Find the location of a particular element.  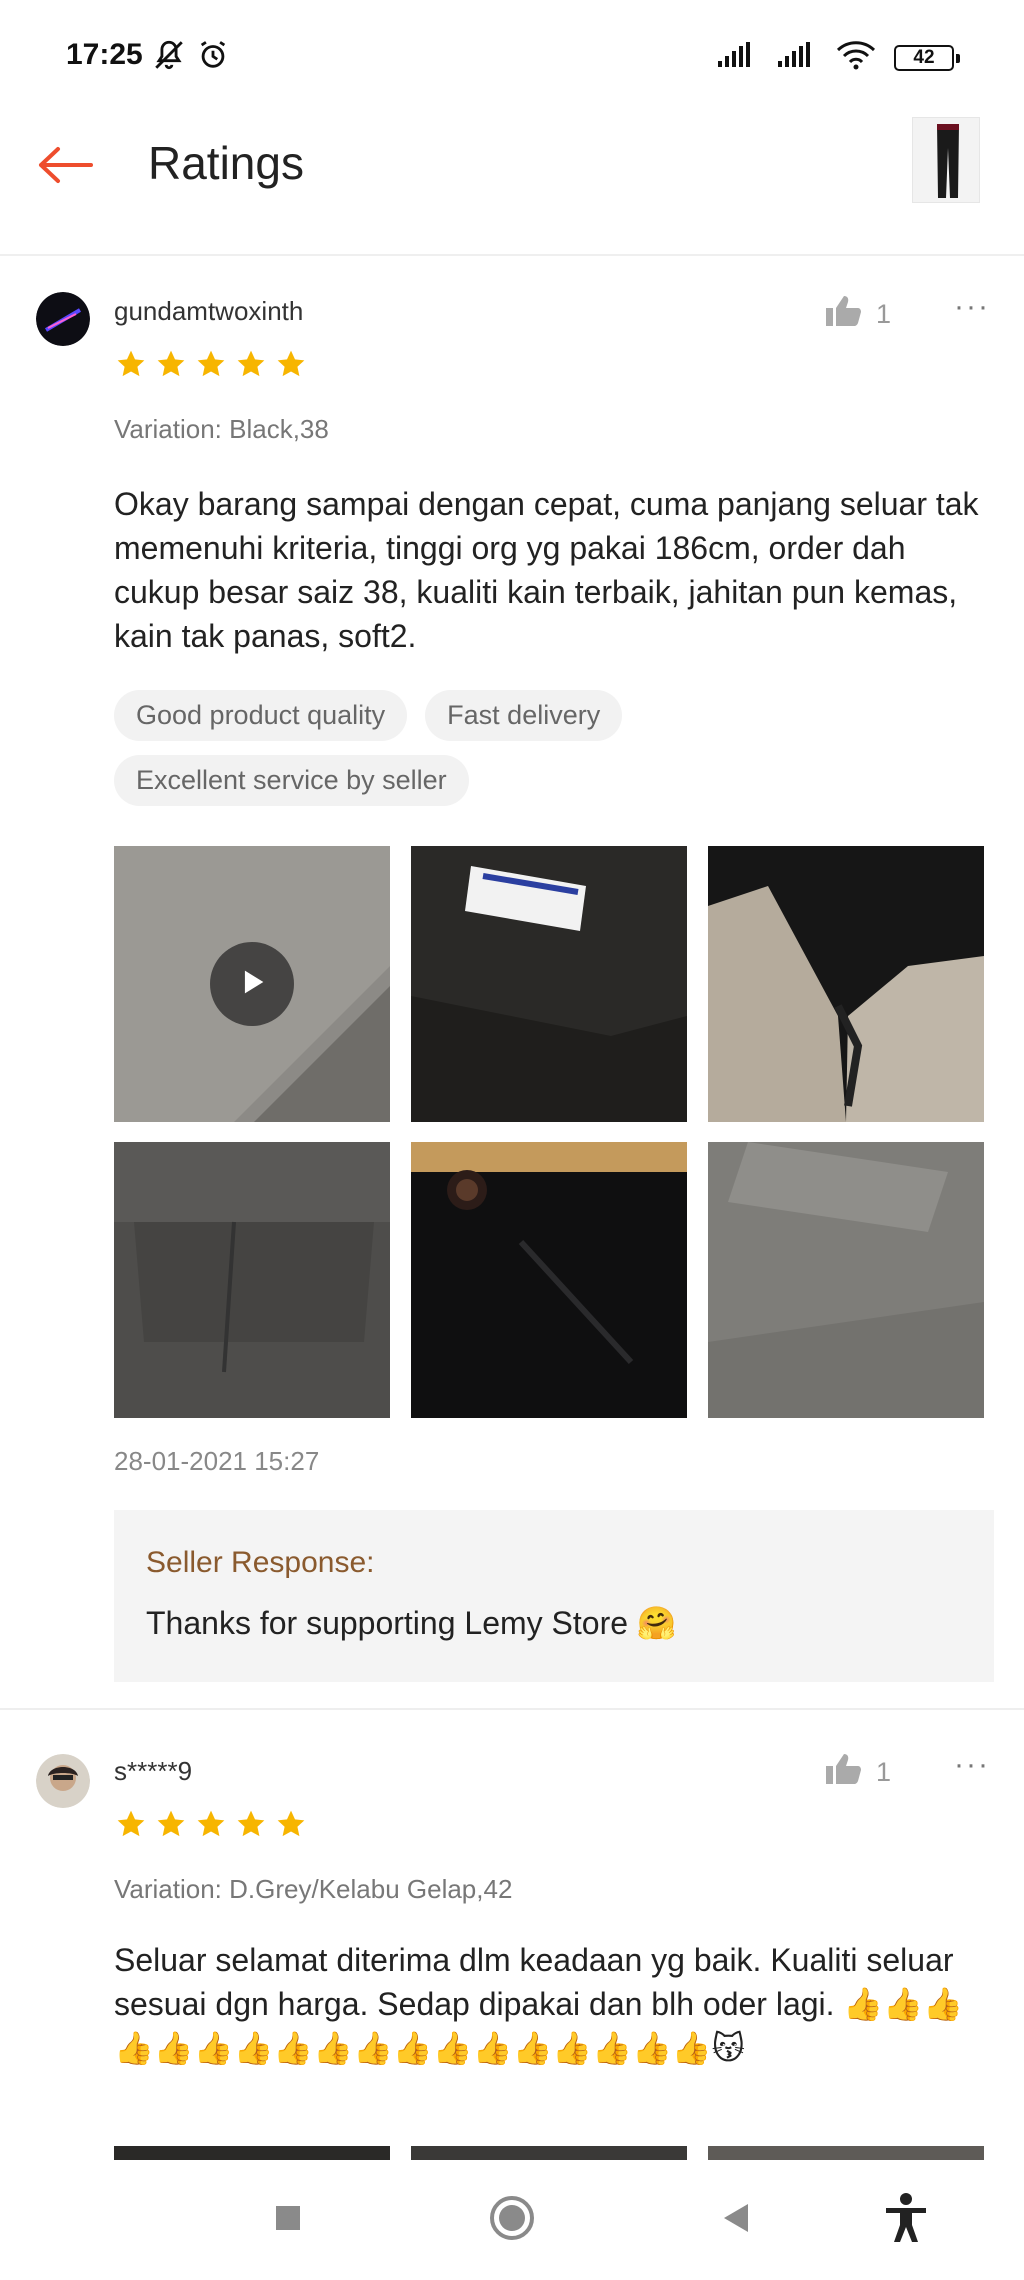

system-nav-bar is located at coordinates (512, 2220).